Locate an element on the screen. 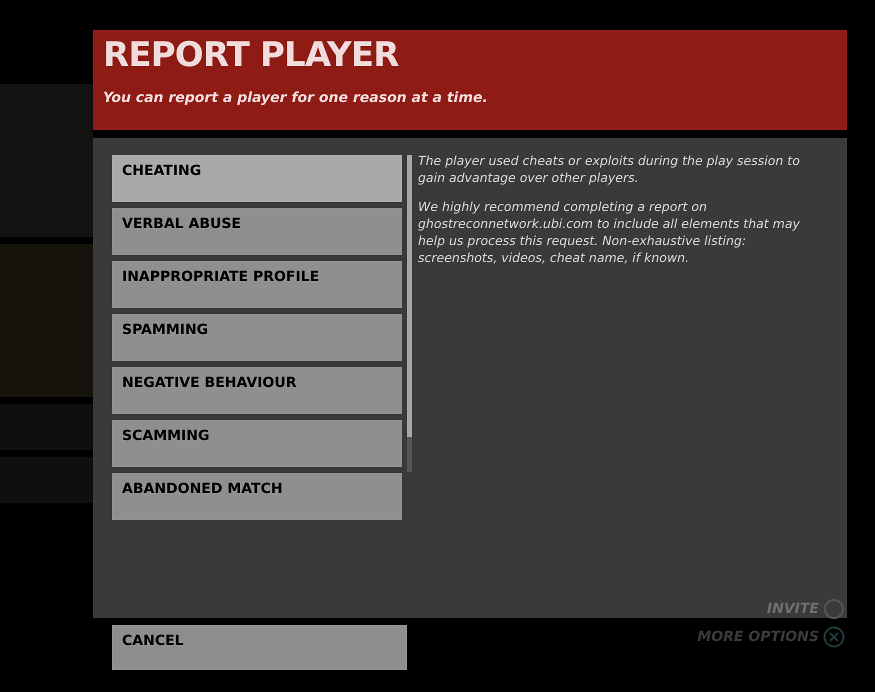 Image resolution: width=875 pixels, height=692 pixels. dialog-title: REPORT PLAYER is located at coordinates (251, 55).